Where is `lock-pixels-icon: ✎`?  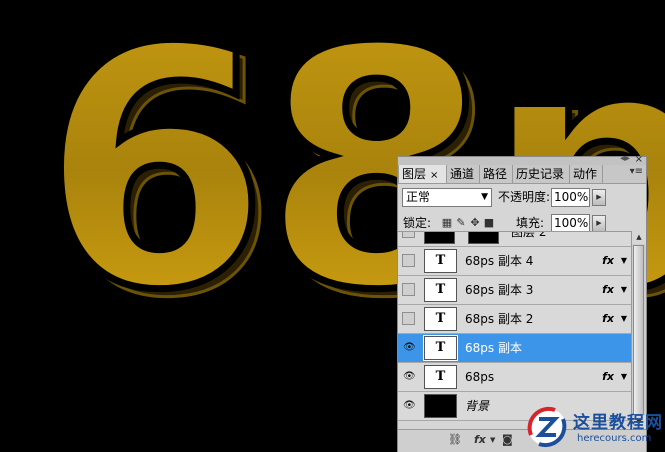
lock-pixels-icon: ✎ is located at coordinates (461, 223).